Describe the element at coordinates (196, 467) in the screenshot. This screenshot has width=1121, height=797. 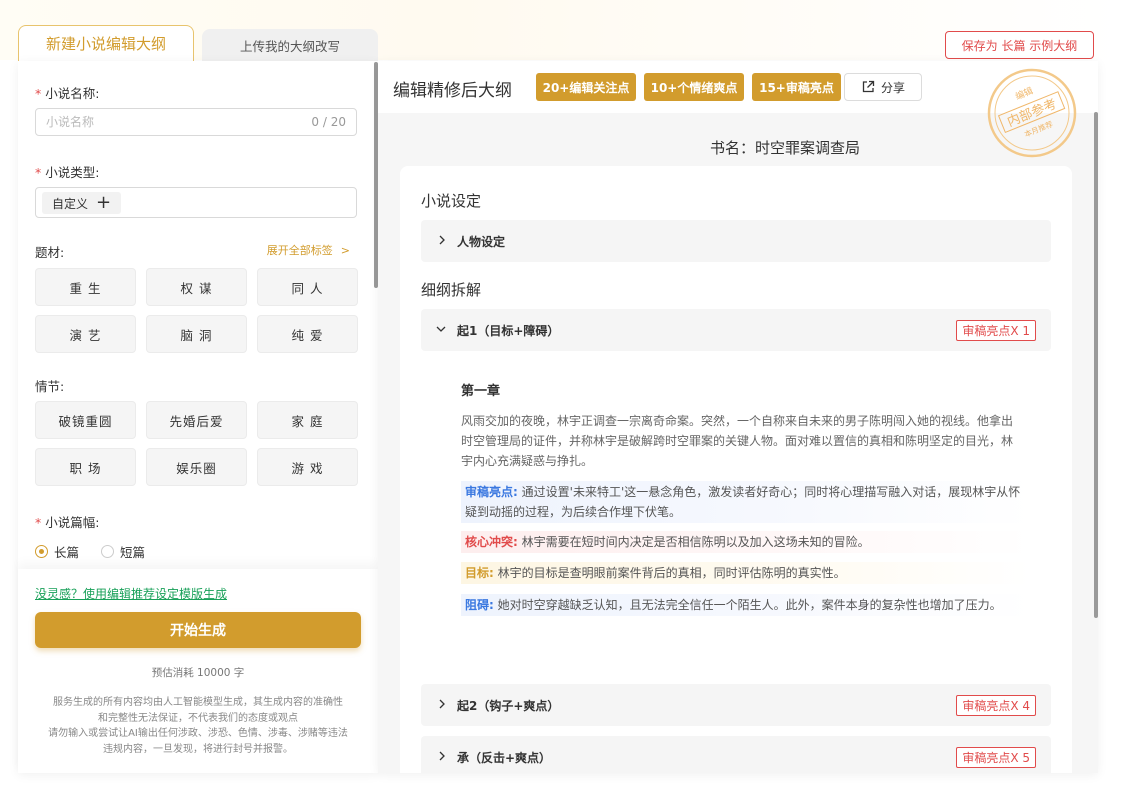
I see `plot-tag: 娱乐圈` at that location.